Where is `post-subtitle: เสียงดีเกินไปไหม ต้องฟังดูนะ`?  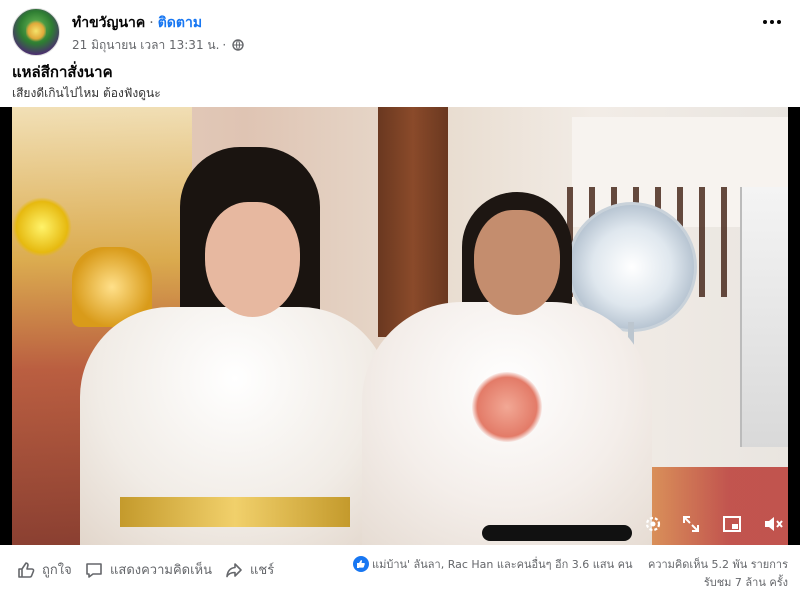
post-subtitle: เสียงดีเกินไปไหม ต้องฟังดูนะ is located at coordinates (86, 93).